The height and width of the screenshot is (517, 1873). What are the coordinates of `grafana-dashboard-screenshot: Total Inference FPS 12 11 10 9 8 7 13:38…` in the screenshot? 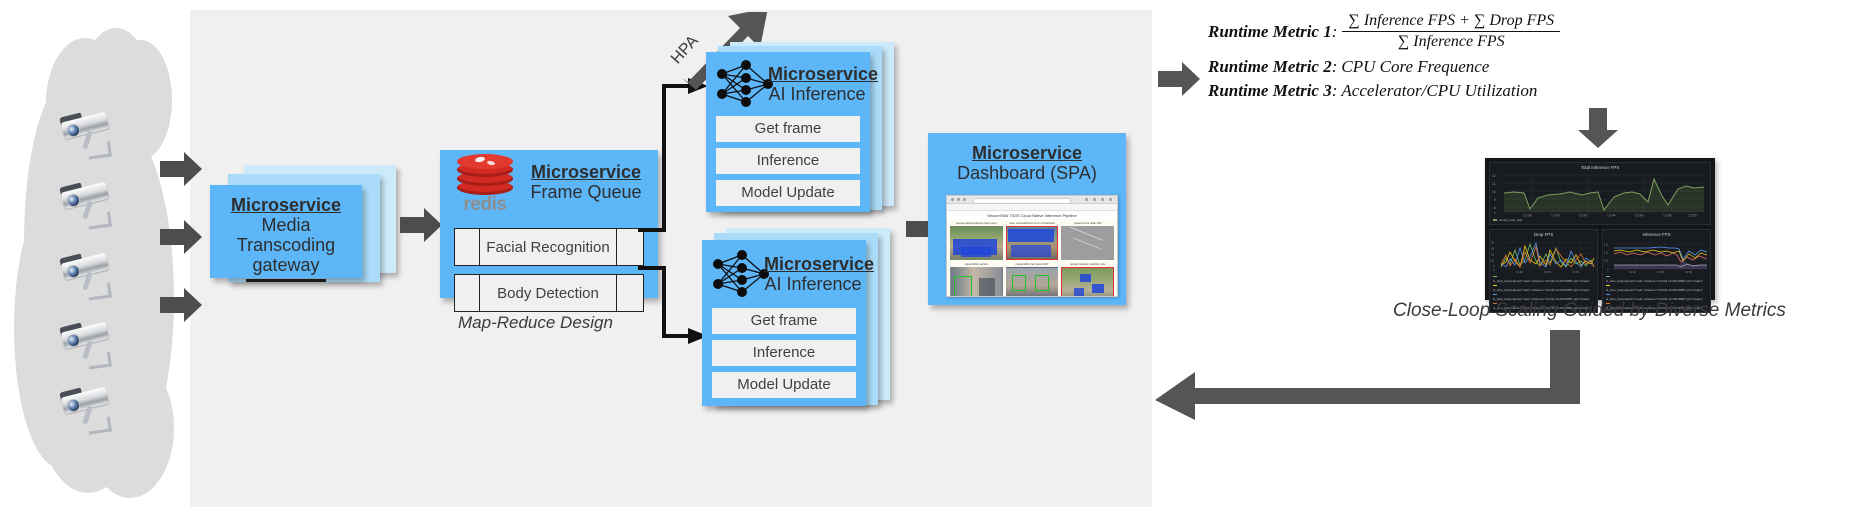 It's located at (1600, 235).